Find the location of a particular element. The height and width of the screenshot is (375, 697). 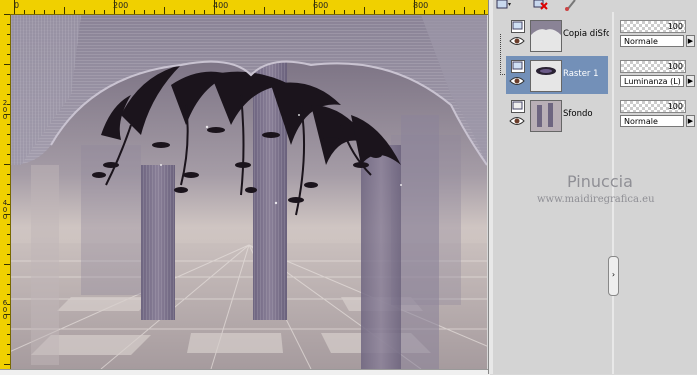

layer-properties-row: 100 Luminanza (L) ▶ is located at coordinates (658, 75).